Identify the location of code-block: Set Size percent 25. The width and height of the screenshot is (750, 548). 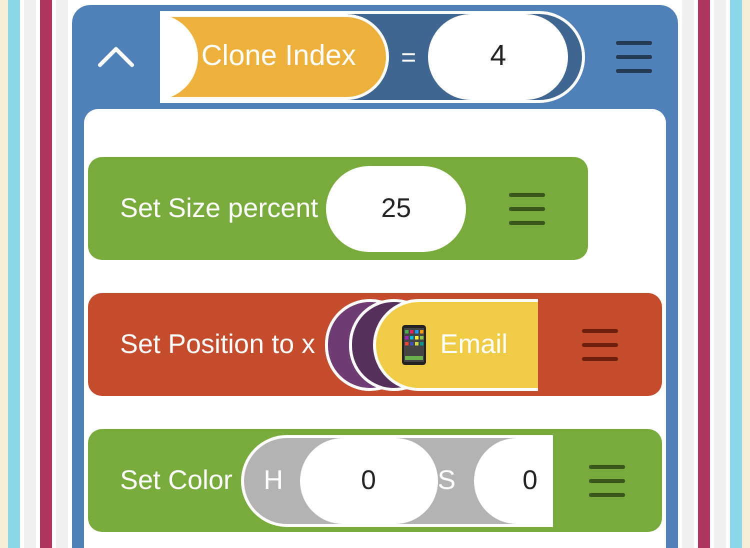
(338, 208).